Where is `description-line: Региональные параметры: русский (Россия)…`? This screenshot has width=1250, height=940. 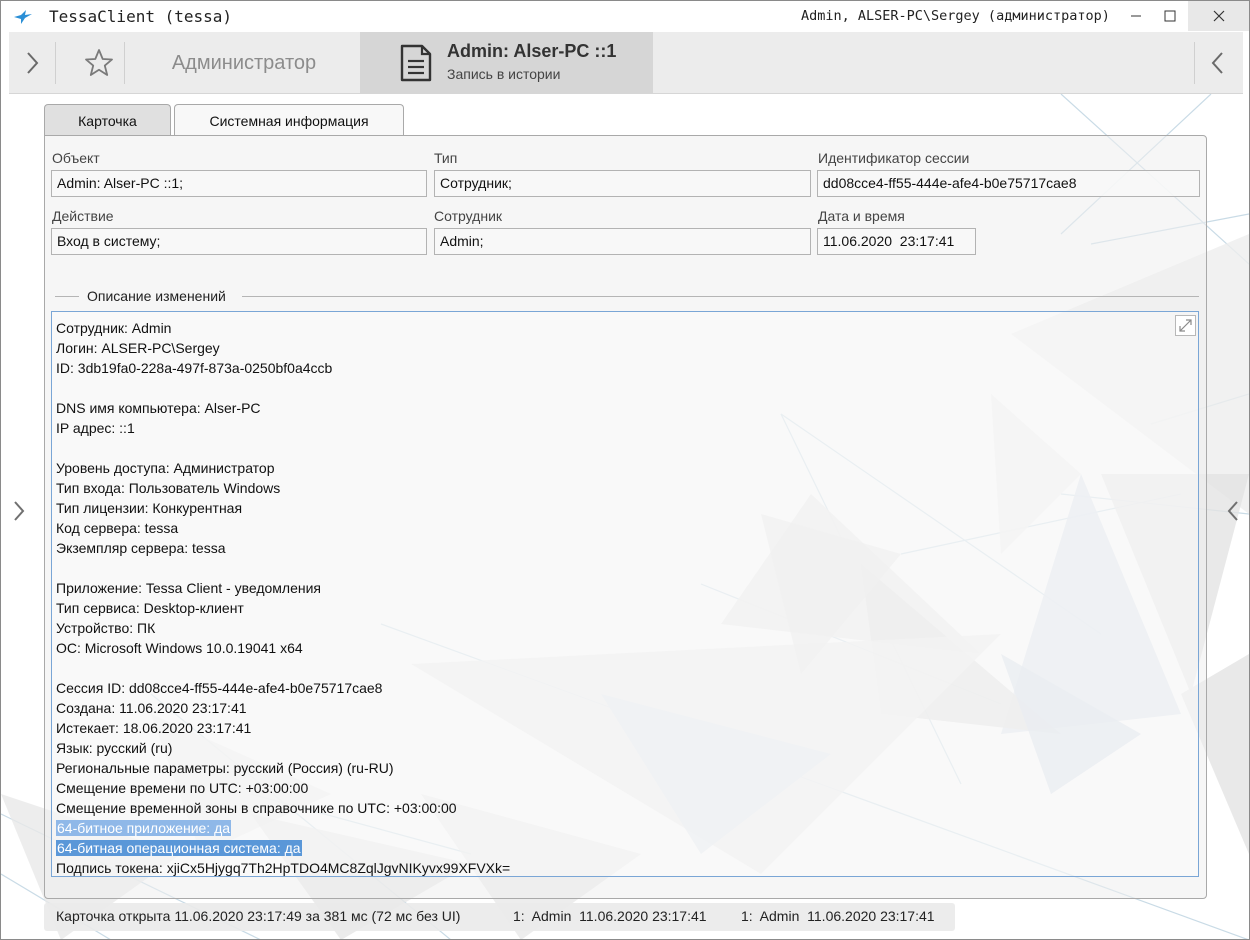
description-line: Региональные параметры: русский (Россия)… is located at coordinates (606, 768).